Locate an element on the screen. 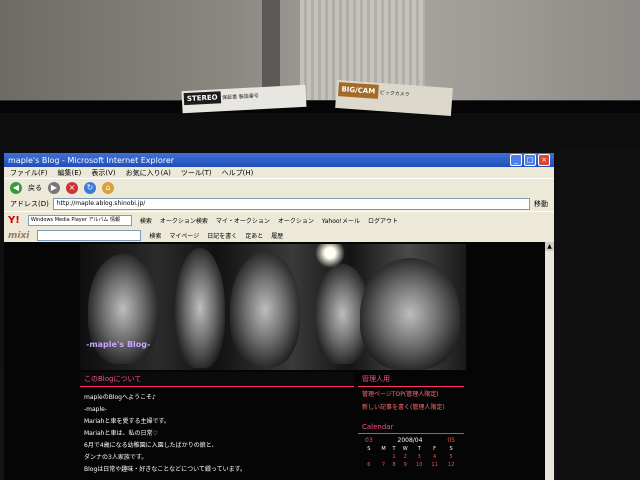 This screenshot has height=480, width=640. yahoo-search-button: 検索 is located at coordinates (146, 220).